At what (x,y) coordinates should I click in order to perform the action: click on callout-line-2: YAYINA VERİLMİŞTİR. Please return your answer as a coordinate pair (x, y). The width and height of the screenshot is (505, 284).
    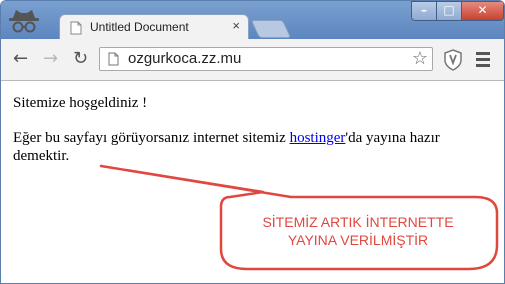
    Looking at the image, I should click on (358, 240).